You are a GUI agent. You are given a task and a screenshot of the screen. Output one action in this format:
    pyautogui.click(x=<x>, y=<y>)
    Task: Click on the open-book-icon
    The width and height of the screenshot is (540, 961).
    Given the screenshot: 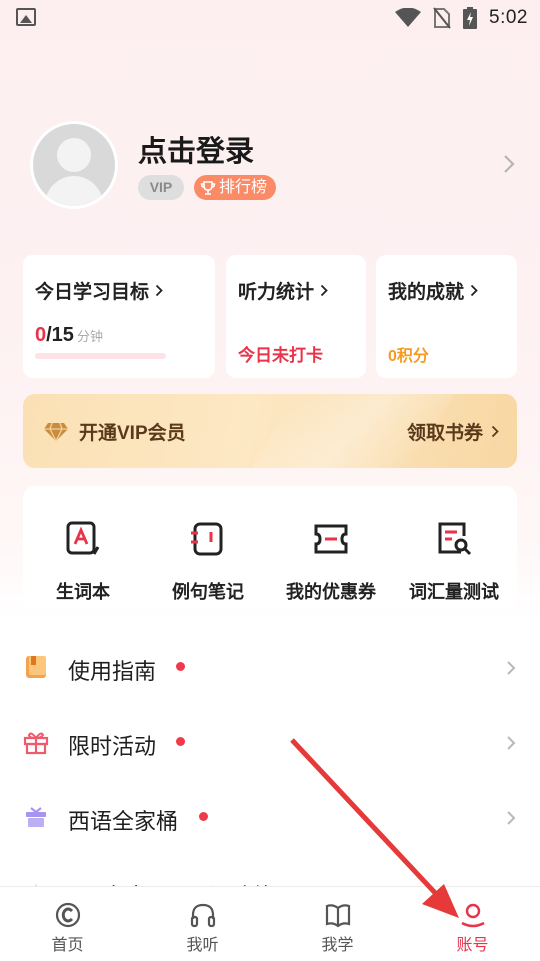 What is the action you would take?
    pyautogui.click(x=337, y=916)
    